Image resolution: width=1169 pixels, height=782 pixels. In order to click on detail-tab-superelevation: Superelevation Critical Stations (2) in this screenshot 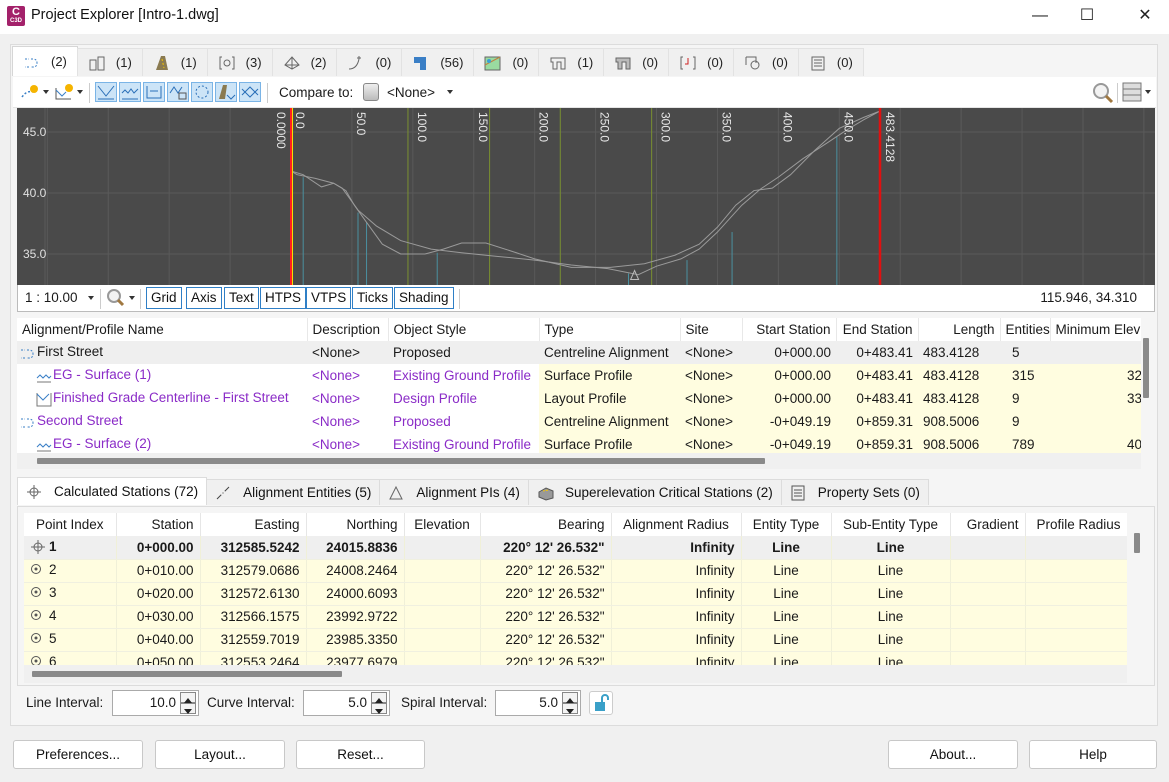, I will do `click(654, 492)`.